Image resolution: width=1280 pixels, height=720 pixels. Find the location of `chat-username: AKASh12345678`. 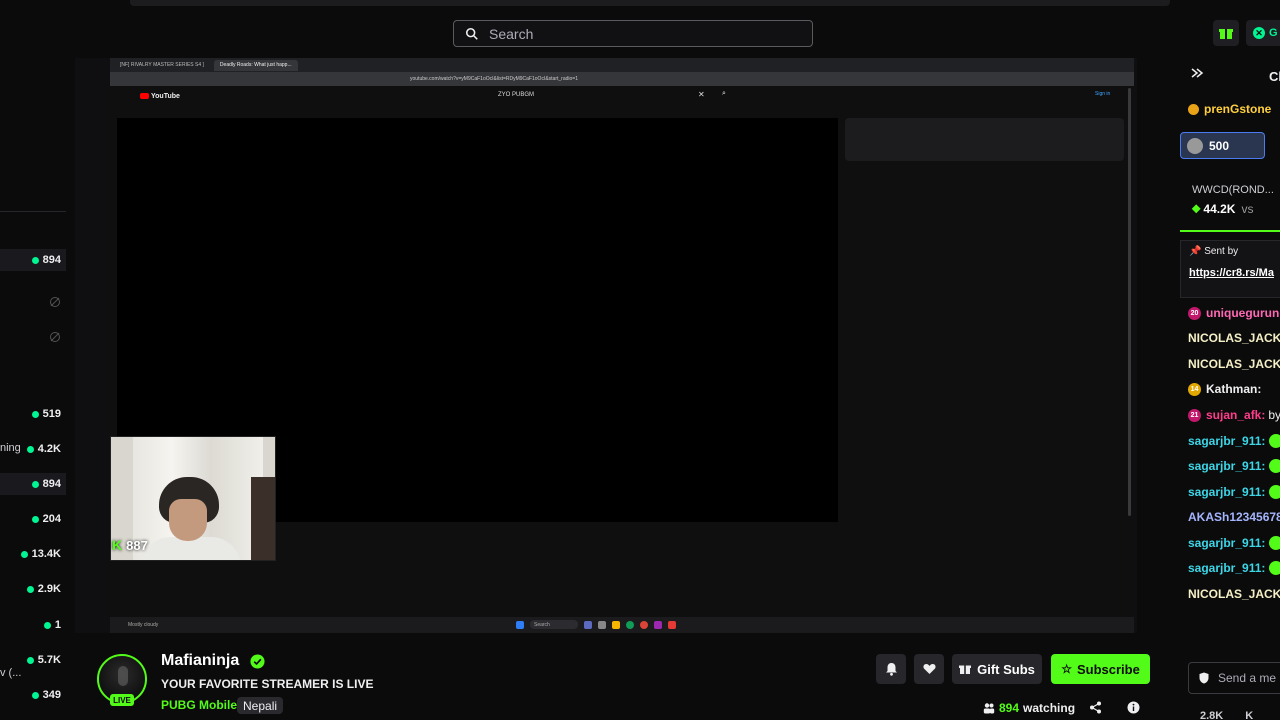

chat-username: AKASh12345678 is located at coordinates (1234, 517).